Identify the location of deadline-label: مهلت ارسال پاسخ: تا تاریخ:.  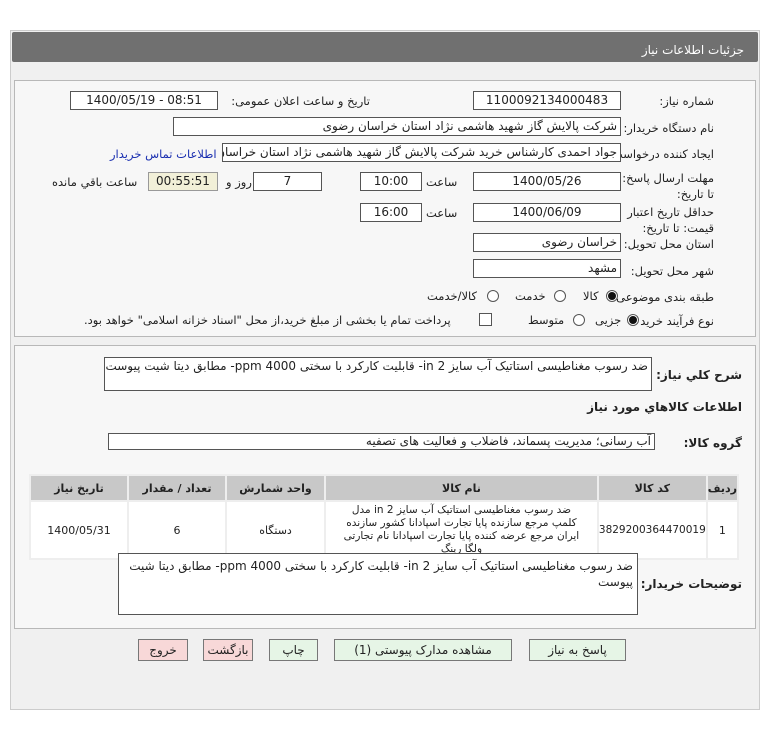
(668, 186).